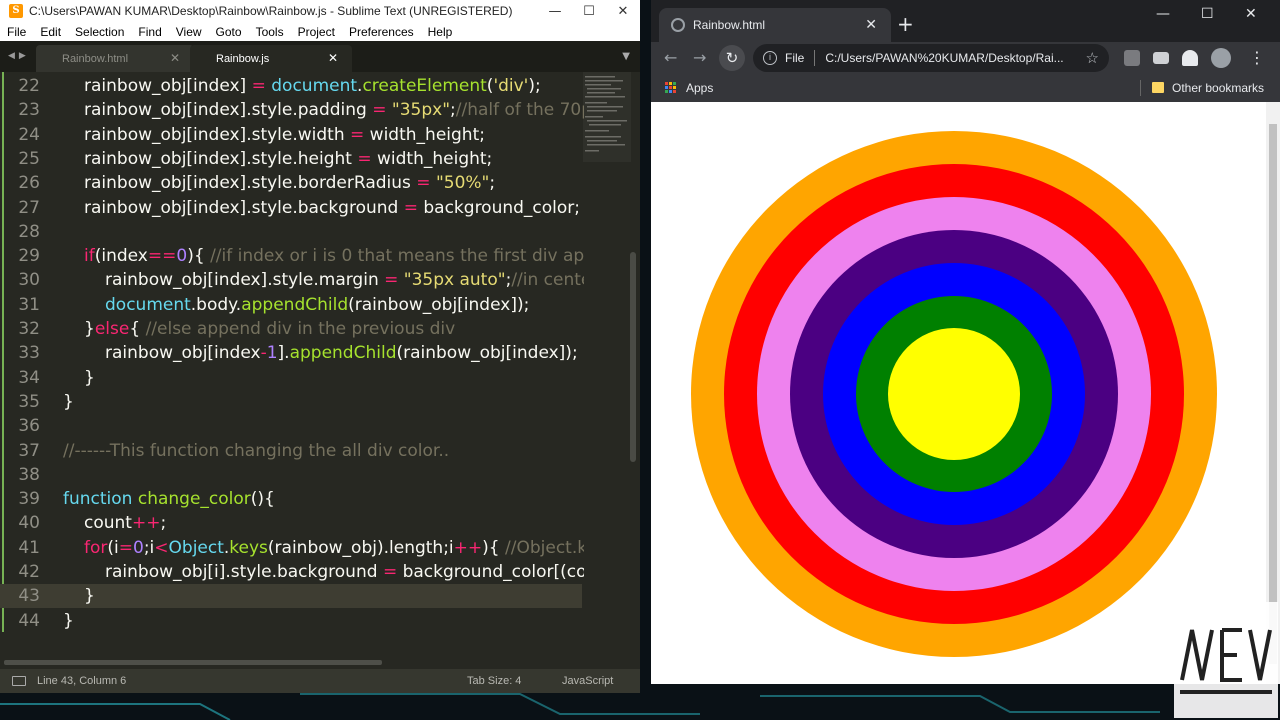 The height and width of the screenshot is (720, 1280). I want to click on menu-preferences: Preferences, so click(381, 32).